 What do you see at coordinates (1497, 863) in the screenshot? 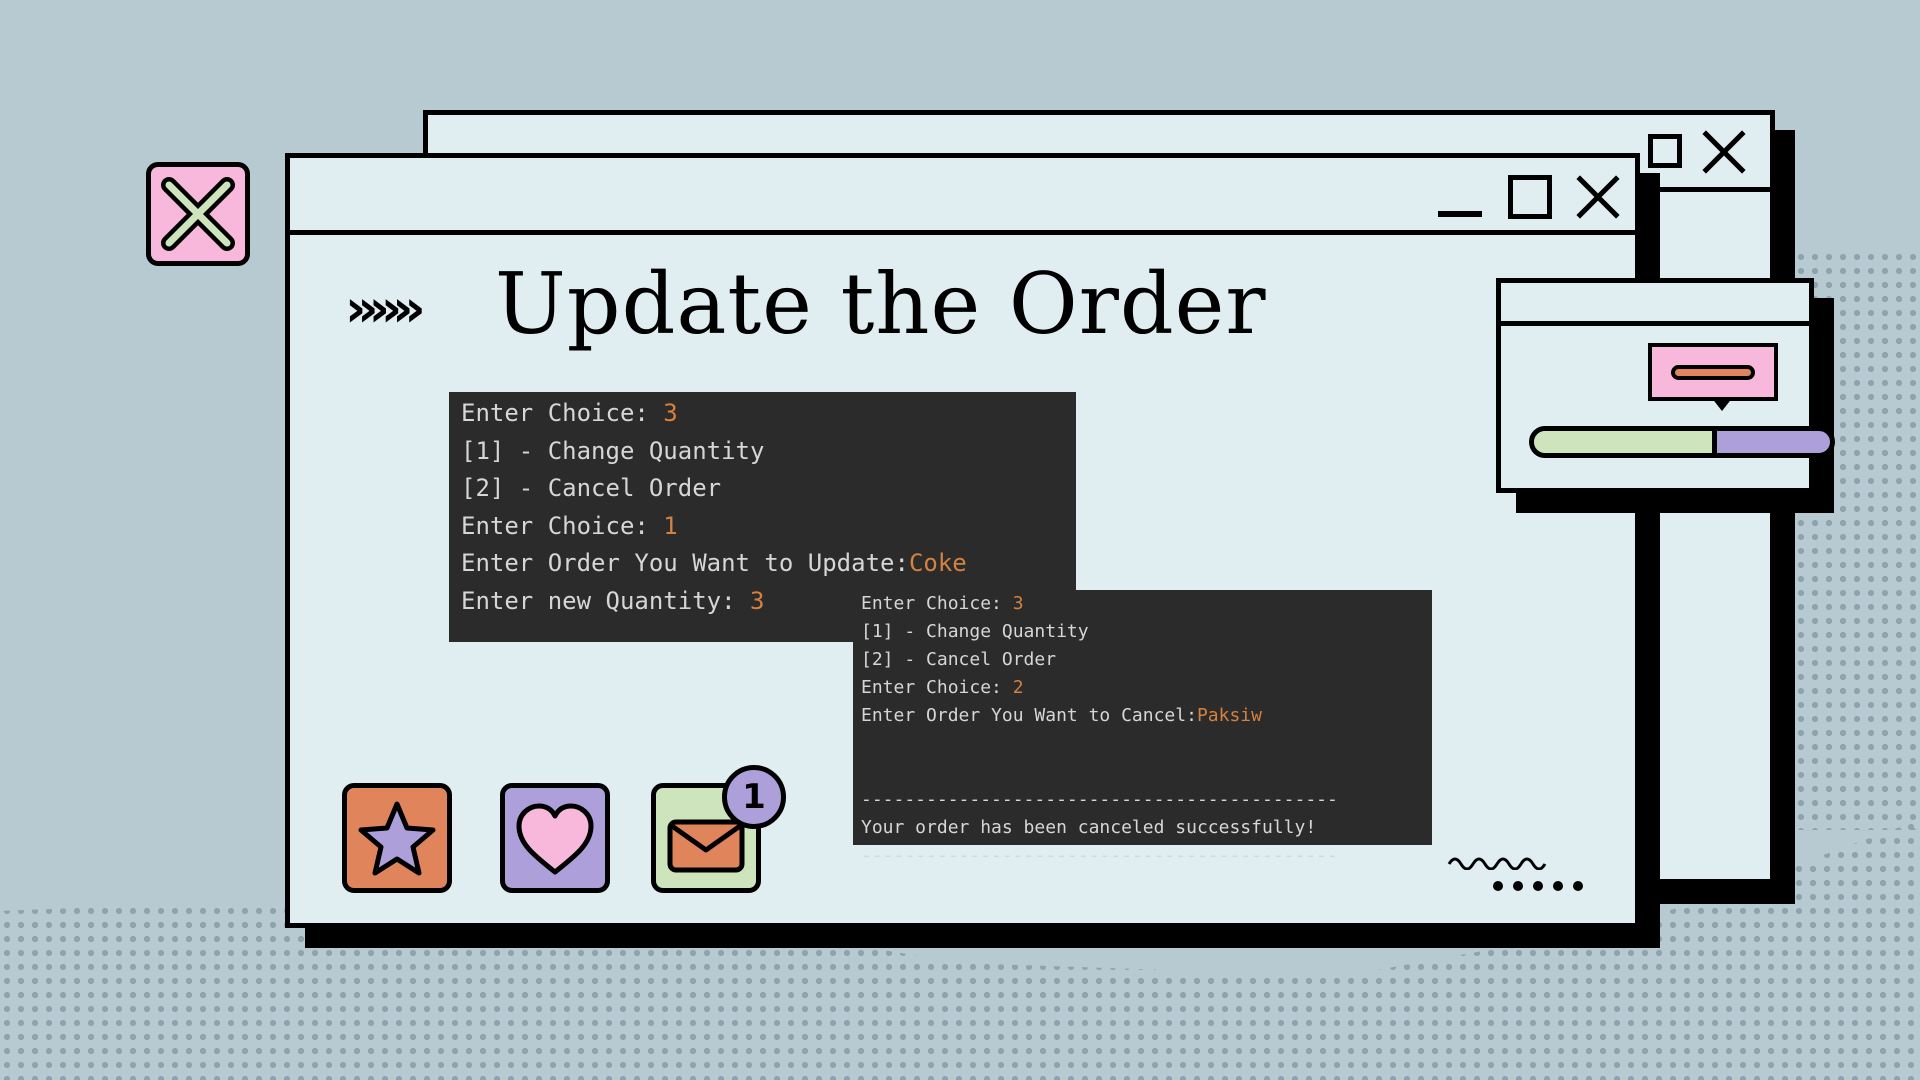
I see `squiggle-decoration` at bounding box center [1497, 863].